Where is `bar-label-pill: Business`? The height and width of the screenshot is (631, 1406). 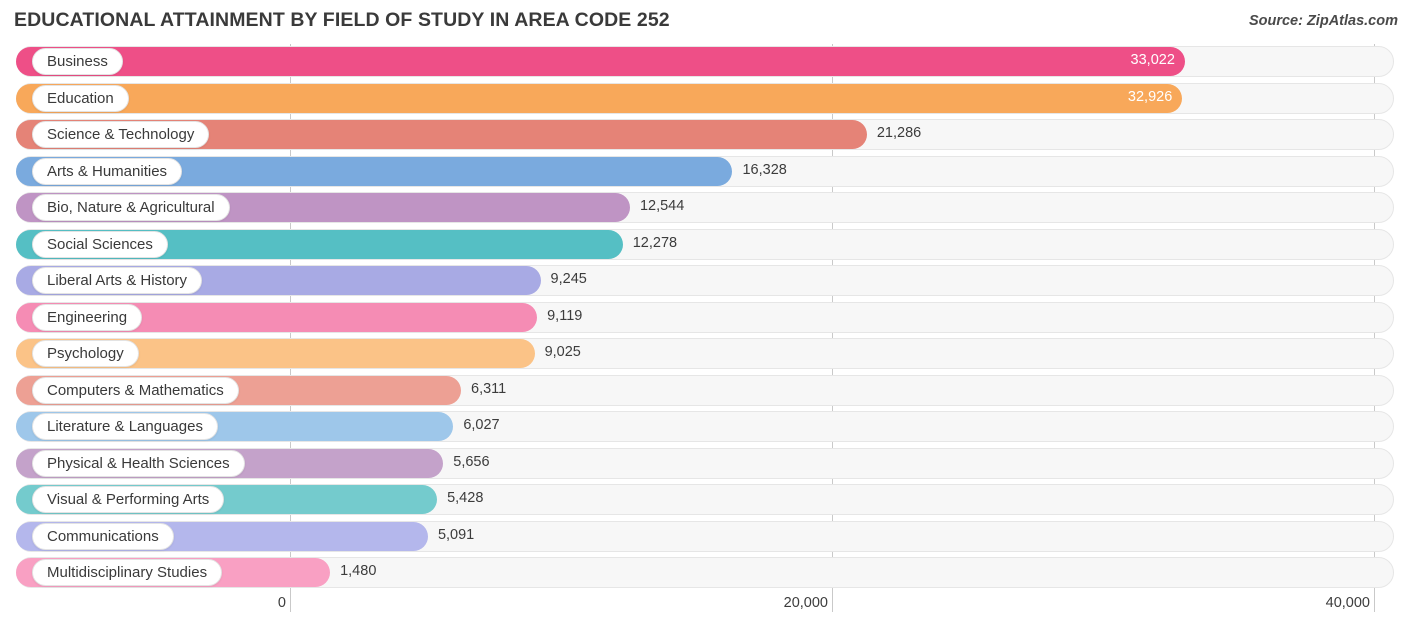 bar-label-pill: Business is located at coordinates (77, 61).